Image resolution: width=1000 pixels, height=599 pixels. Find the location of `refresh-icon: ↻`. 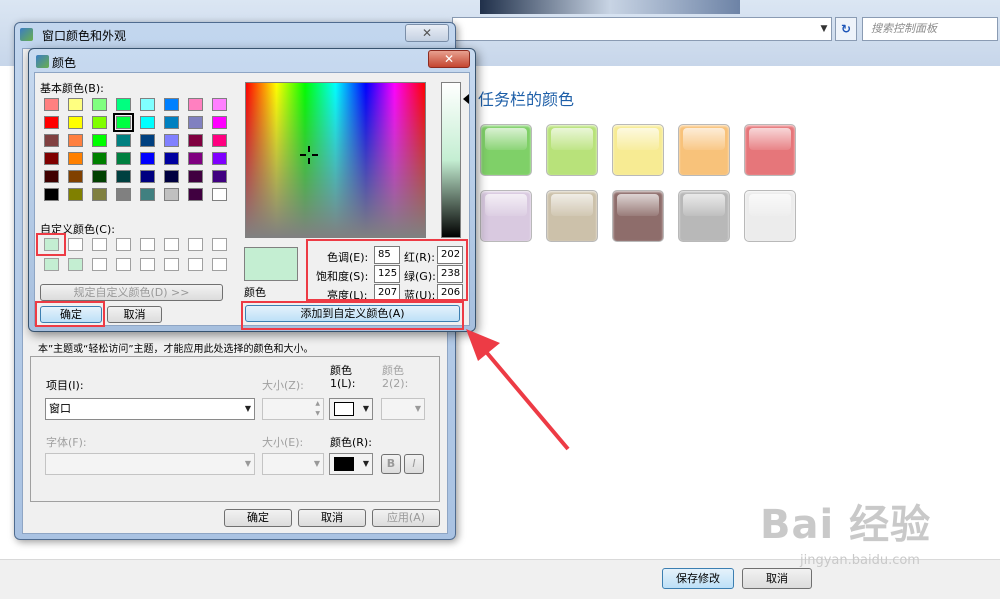

refresh-icon: ↻ is located at coordinates (846, 29).